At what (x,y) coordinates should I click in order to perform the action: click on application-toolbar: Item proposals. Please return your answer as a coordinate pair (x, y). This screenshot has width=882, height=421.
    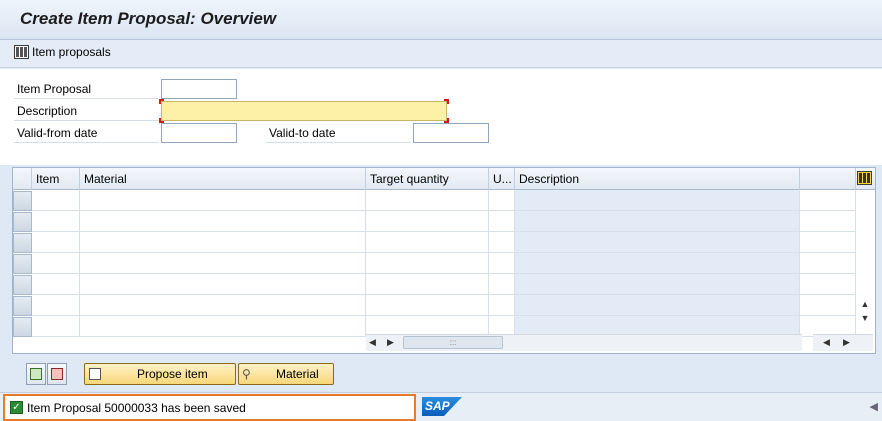
    Looking at the image, I should click on (441, 54).